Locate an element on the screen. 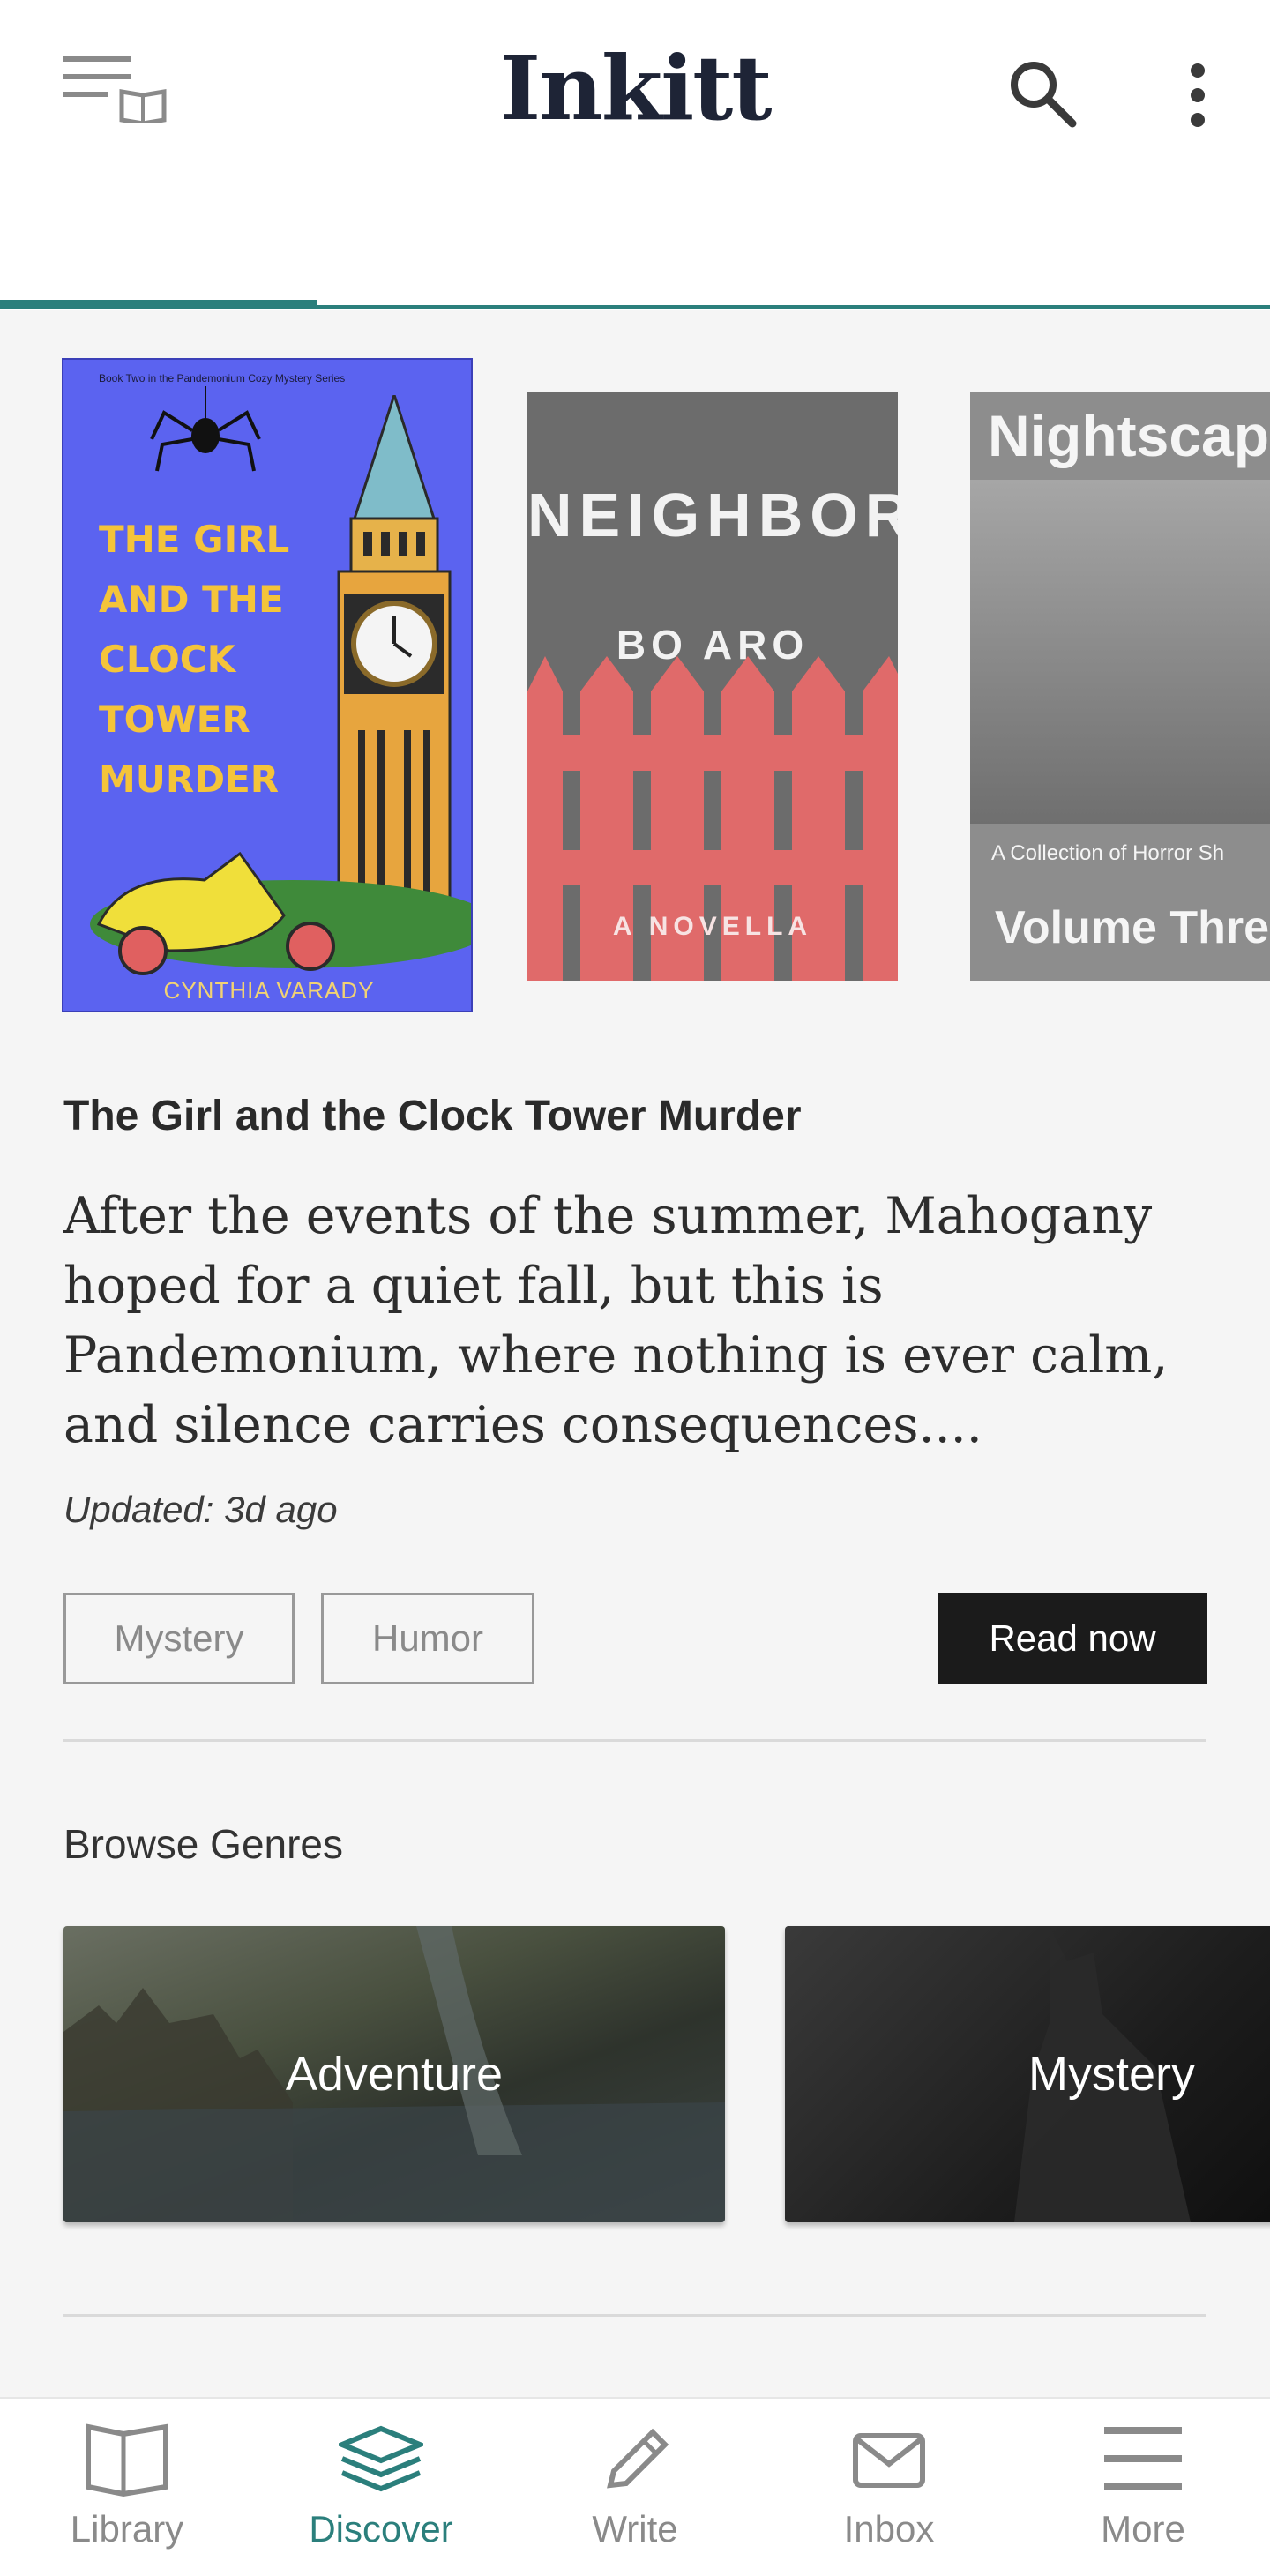 The image size is (1270, 2576). book-cover: NEIGHBOR BO ARO A NOVELLA is located at coordinates (712, 686).